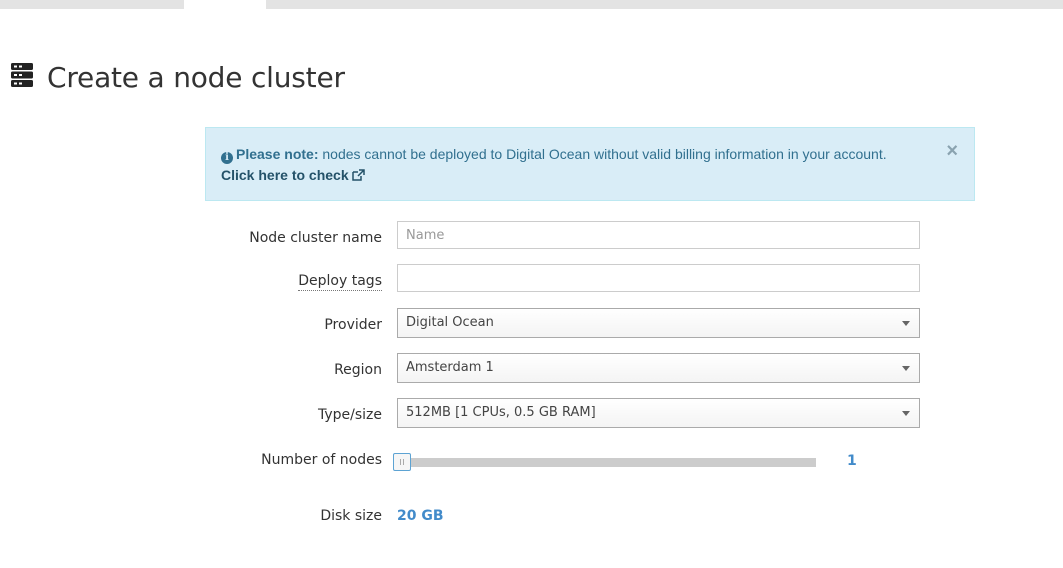 The height and width of the screenshot is (568, 1063). I want to click on deploy-tags-label: Deploy tags, so click(340, 282).